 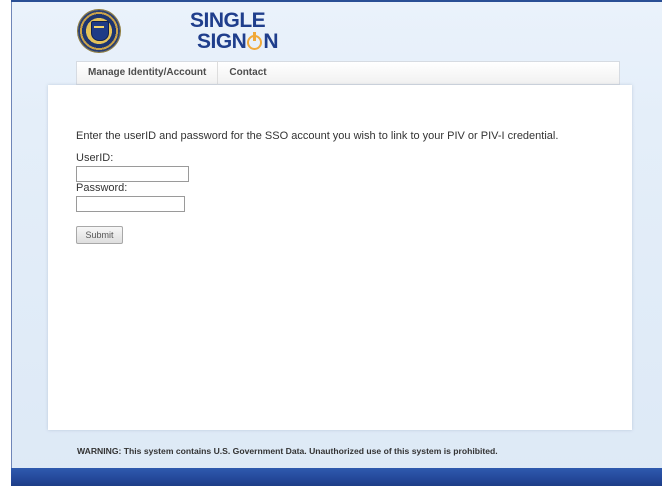 What do you see at coordinates (222, 41) in the screenshot?
I see `logo-sign-text: SIGN` at bounding box center [222, 41].